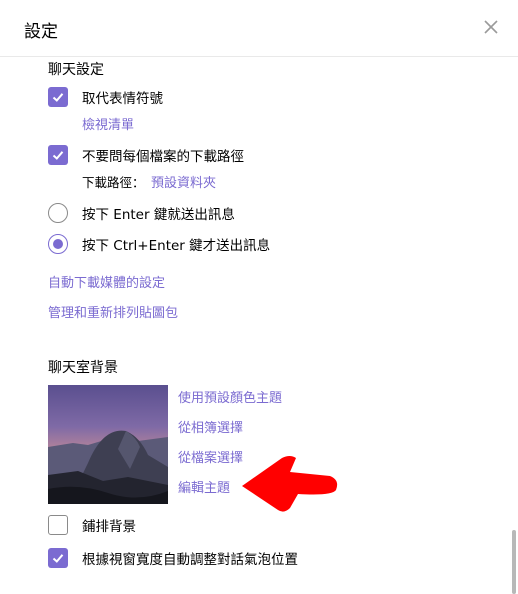  Describe the element at coordinates (259, 28) in the screenshot. I see `dialog-header: 設定` at that location.